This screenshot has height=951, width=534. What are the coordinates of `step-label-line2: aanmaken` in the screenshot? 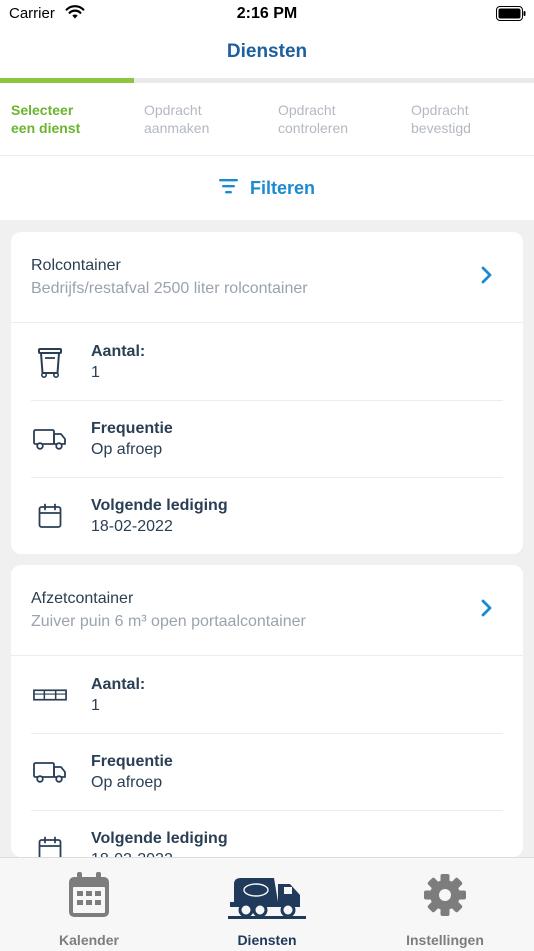 It's located at (177, 128).